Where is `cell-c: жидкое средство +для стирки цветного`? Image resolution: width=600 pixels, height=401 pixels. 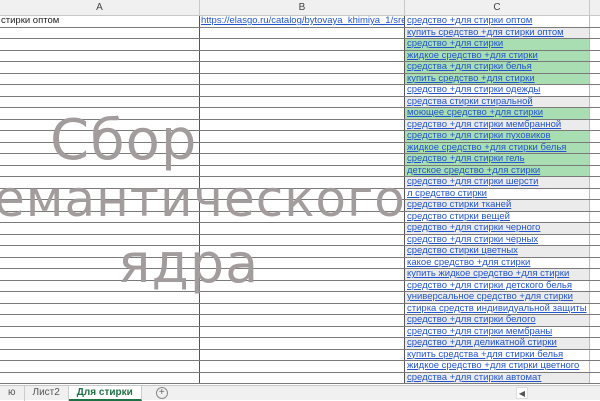 cell-c: жидкое средство +для стирки цветного is located at coordinates (497, 366).